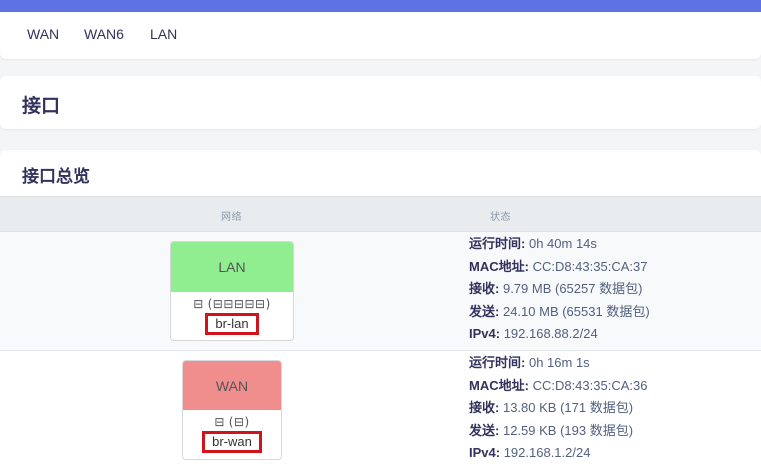 This screenshot has height=469, width=761. What do you see at coordinates (380, 6) in the screenshot?
I see `top-accent-bar` at bounding box center [380, 6].